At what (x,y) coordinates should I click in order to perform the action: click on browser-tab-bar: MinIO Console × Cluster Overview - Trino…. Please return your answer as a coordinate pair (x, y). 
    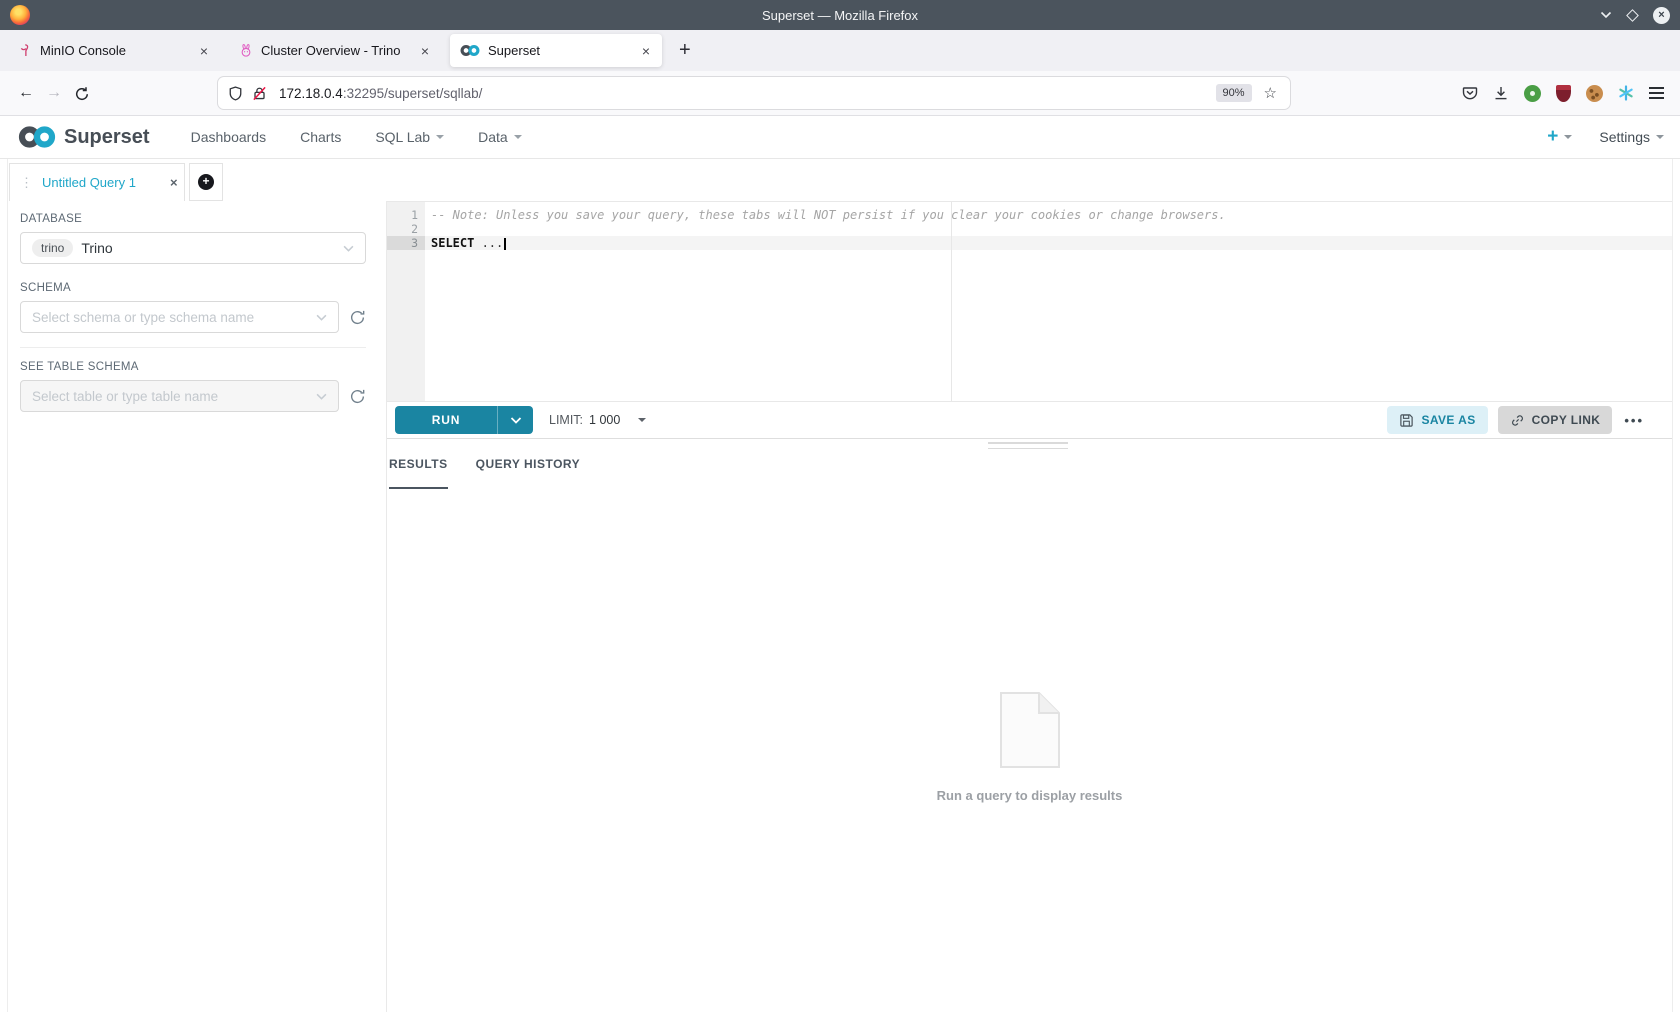
    Looking at the image, I should click on (840, 50).